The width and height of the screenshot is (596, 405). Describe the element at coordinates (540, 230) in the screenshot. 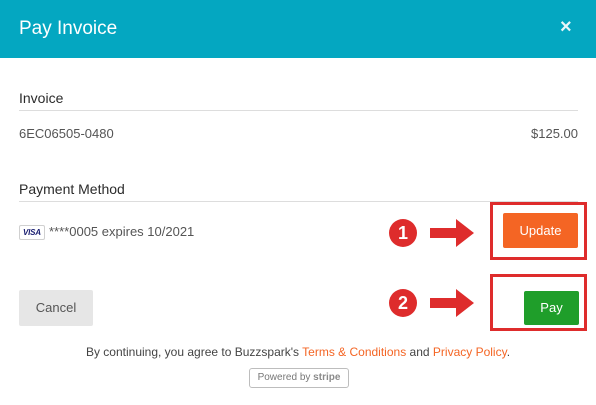

I see `update-button: Update` at that location.